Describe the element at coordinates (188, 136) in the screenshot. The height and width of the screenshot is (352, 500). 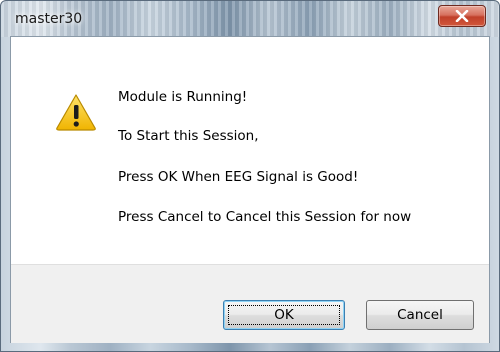
I see `message-line-2: To Start this Session,` at that location.